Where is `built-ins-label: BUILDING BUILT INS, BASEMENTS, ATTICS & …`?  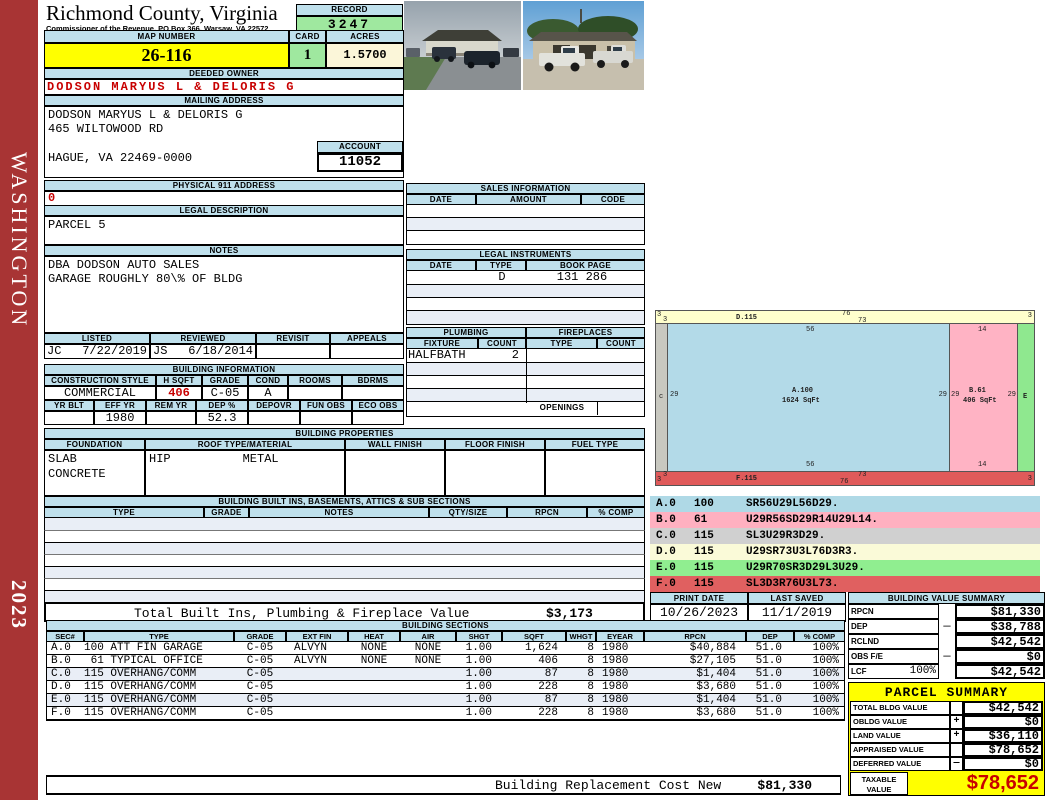
built-ins-label: BUILDING BUILT INS, BASEMENTS, ATTICS & … is located at coordinates (344, 501).